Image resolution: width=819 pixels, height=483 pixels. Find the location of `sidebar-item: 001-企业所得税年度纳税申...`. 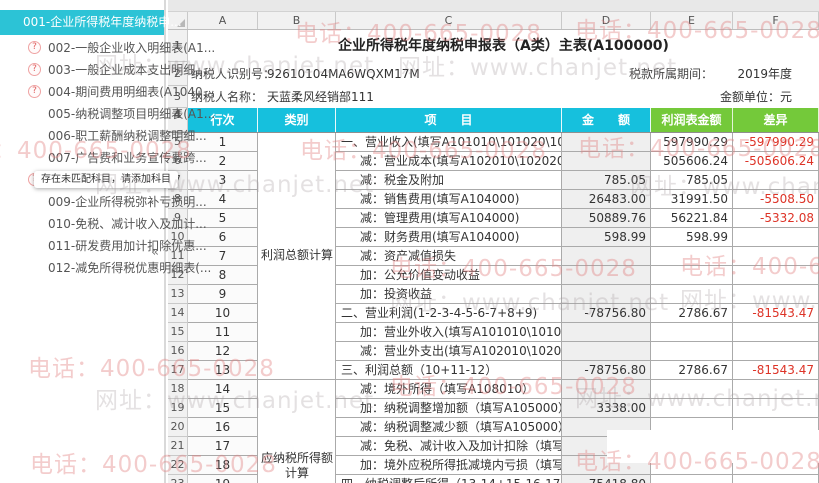

sidebar-item: 001-企业所得税年度纳税申... is located at coordinates (91, 22).